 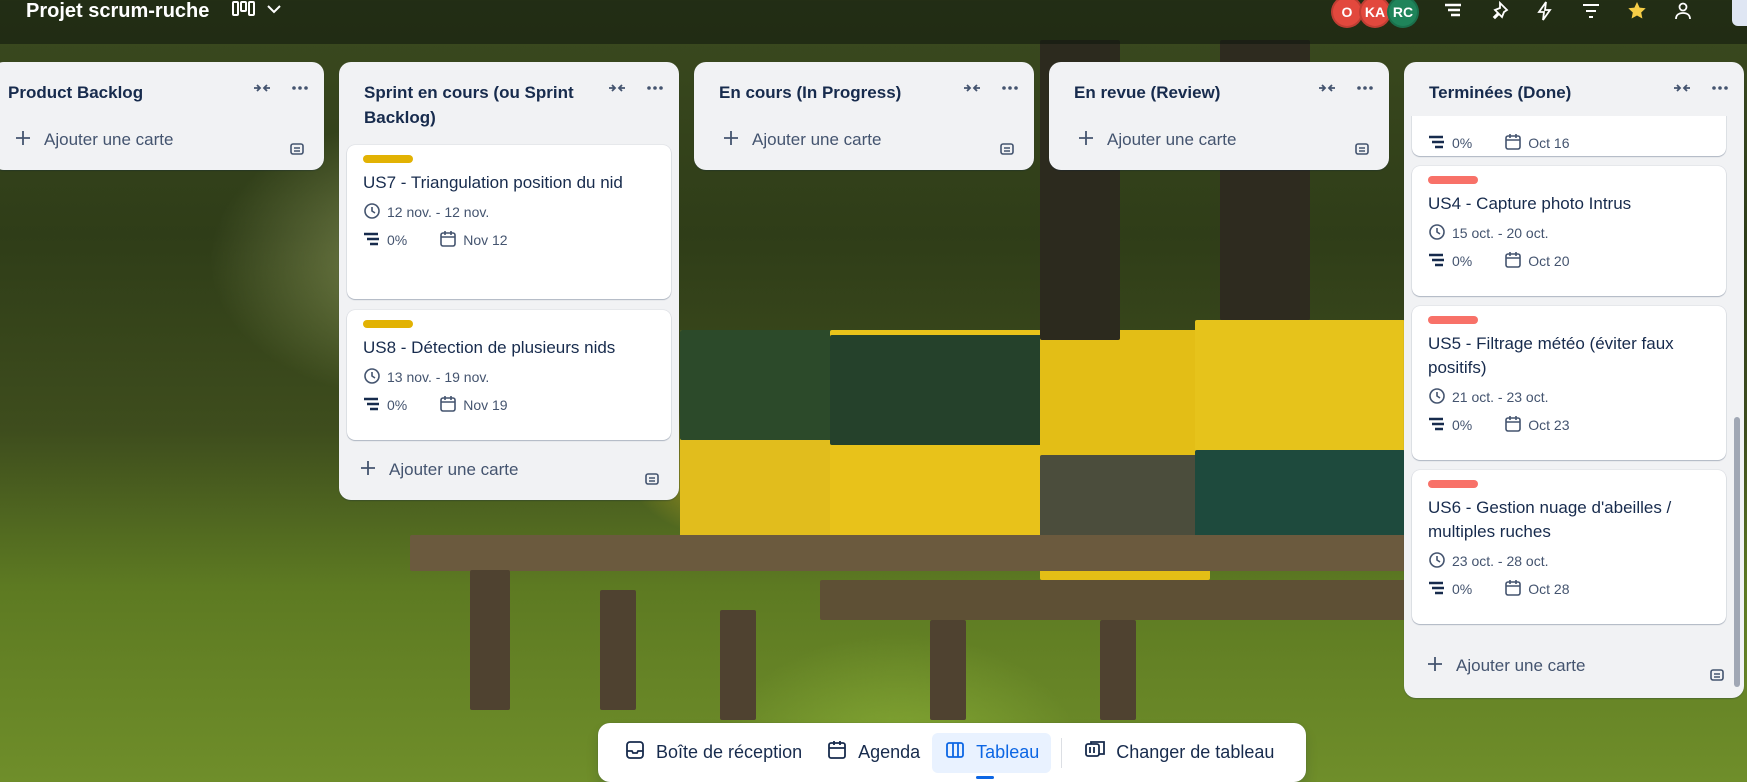 I want to click on nav-board: Tableau, so click(x=992, y=755).